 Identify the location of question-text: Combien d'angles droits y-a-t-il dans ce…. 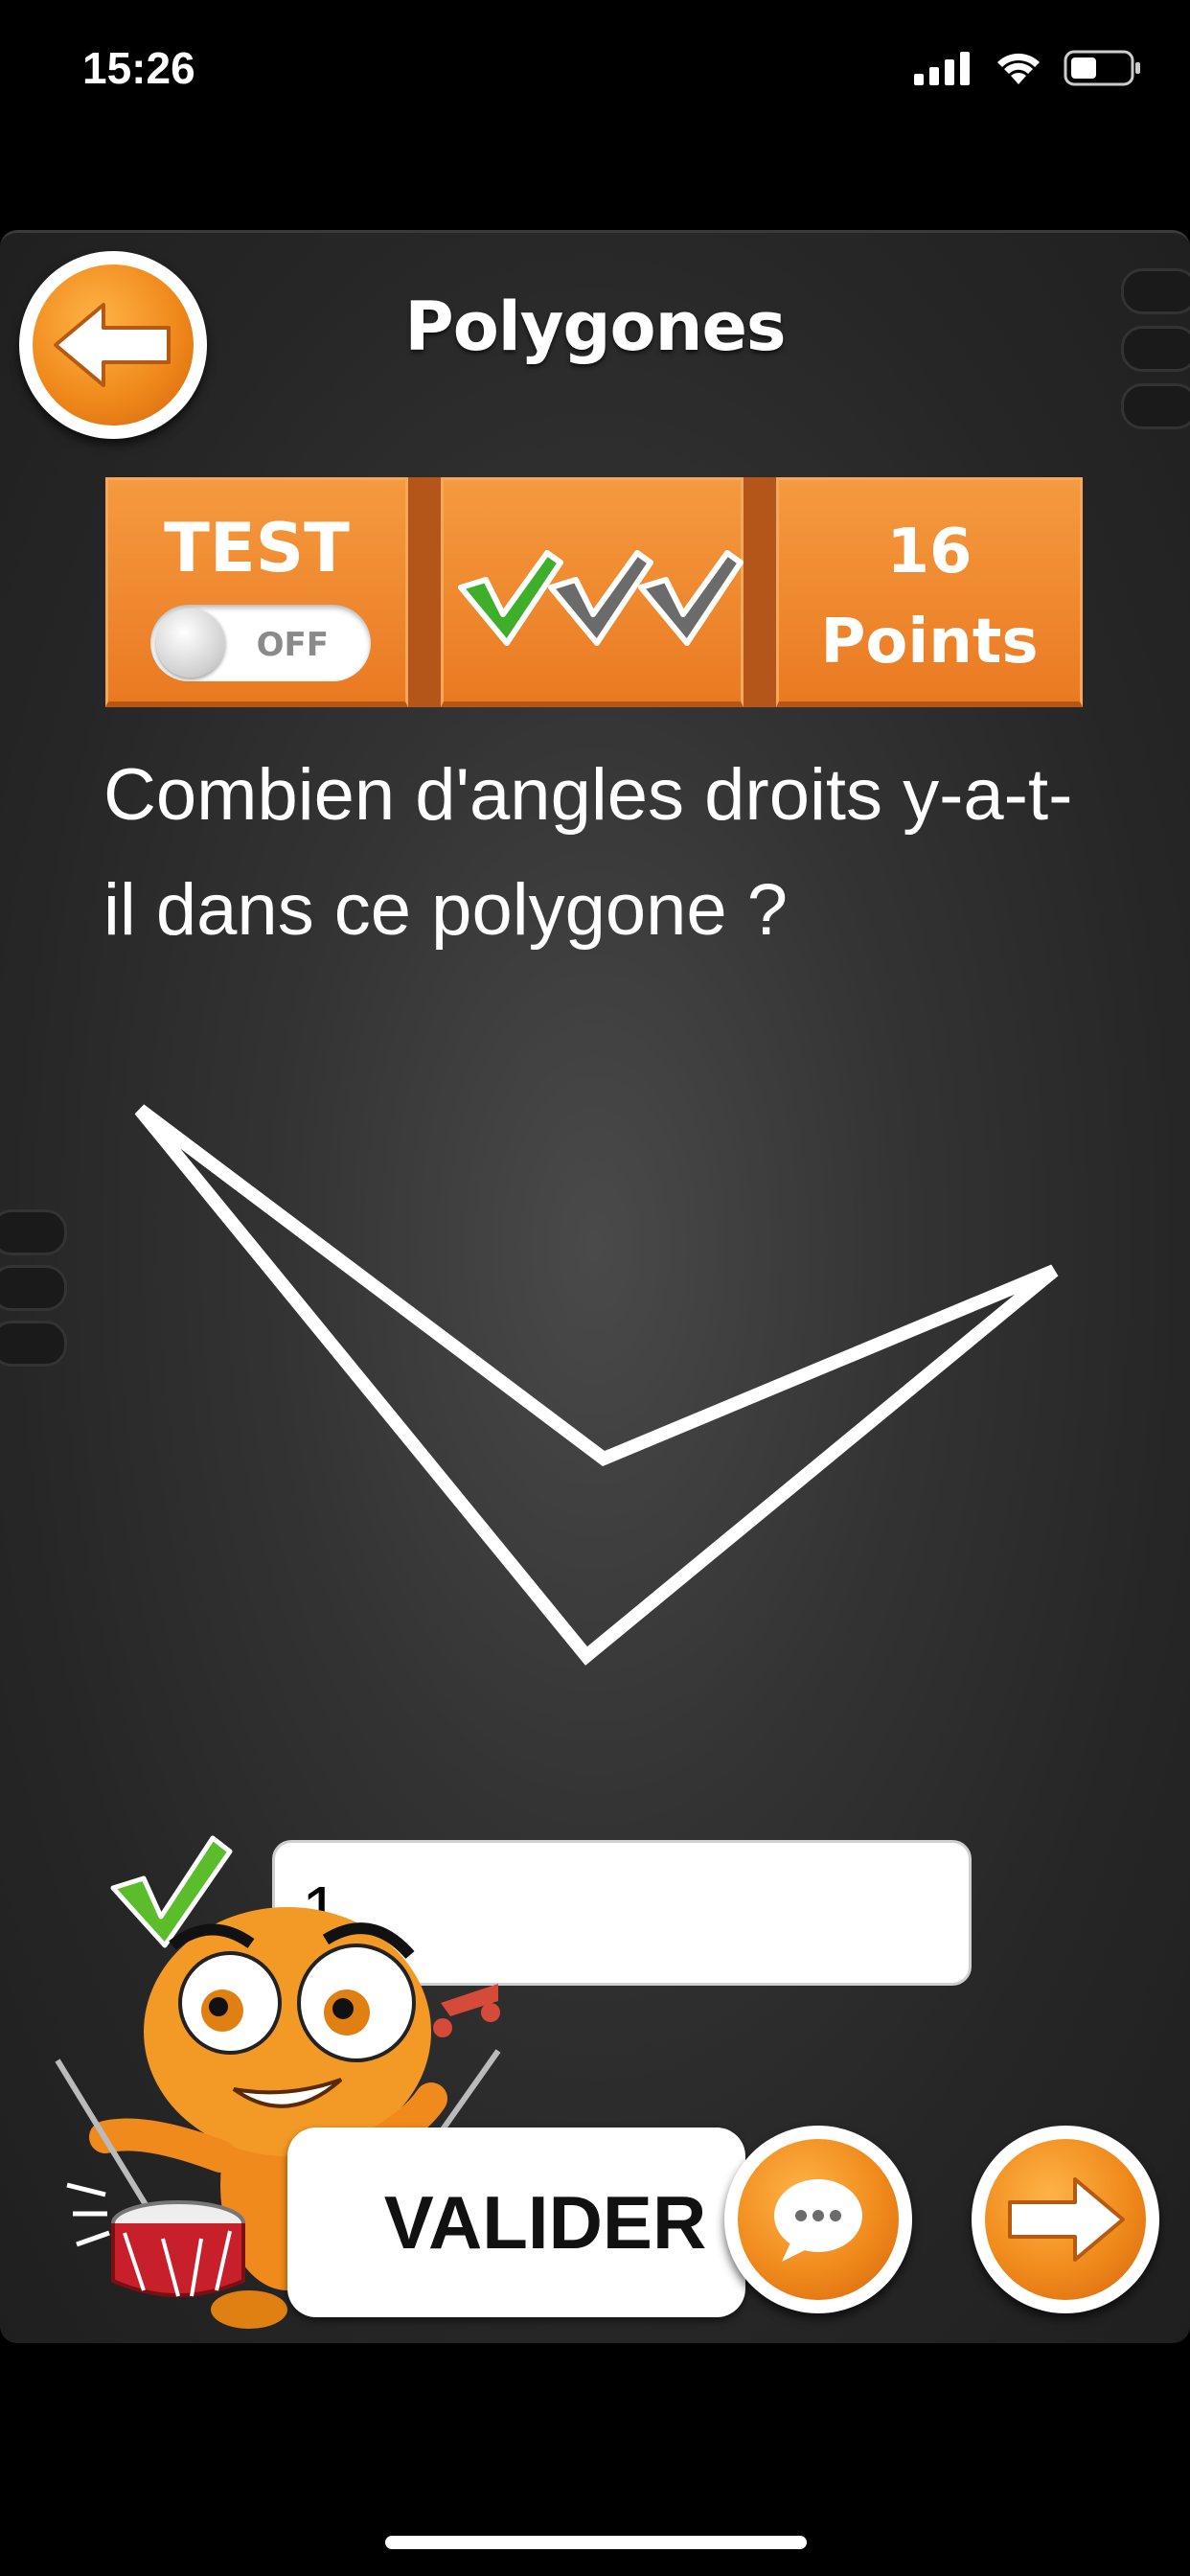
(588, 852).